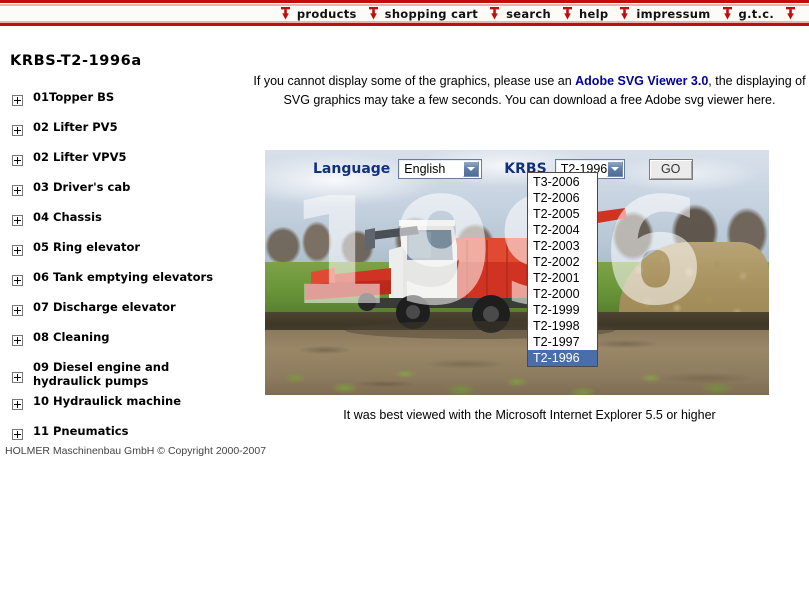 The image size is (809, 593). I want to click on sidebar-item-09-diesel-engine-and-hydraulick-pumps: 09 Diesel engine and hydraulick pumps, so click(125, 377).